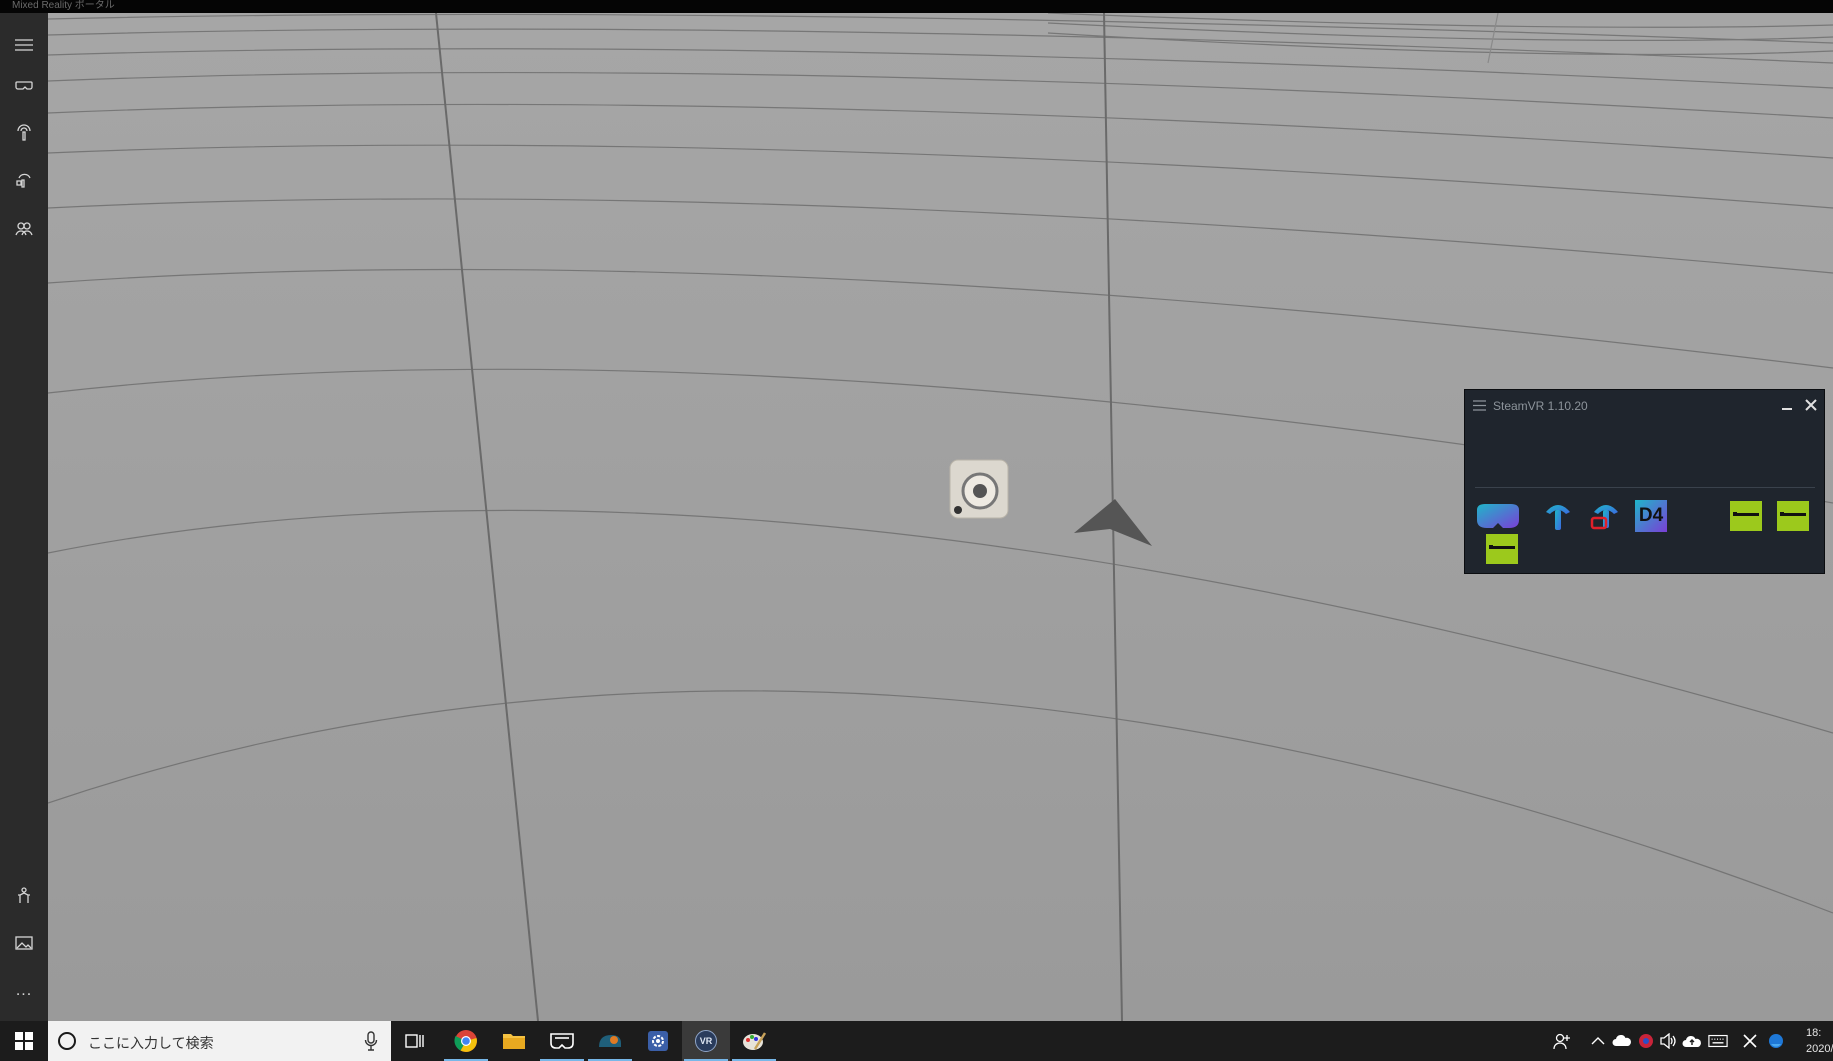 This screenshot has height=1061, width=1833. Describe the element at coordinates (63, 5) in the screenshot. I see `window-title: Mixed Reality ポータル` at that location.